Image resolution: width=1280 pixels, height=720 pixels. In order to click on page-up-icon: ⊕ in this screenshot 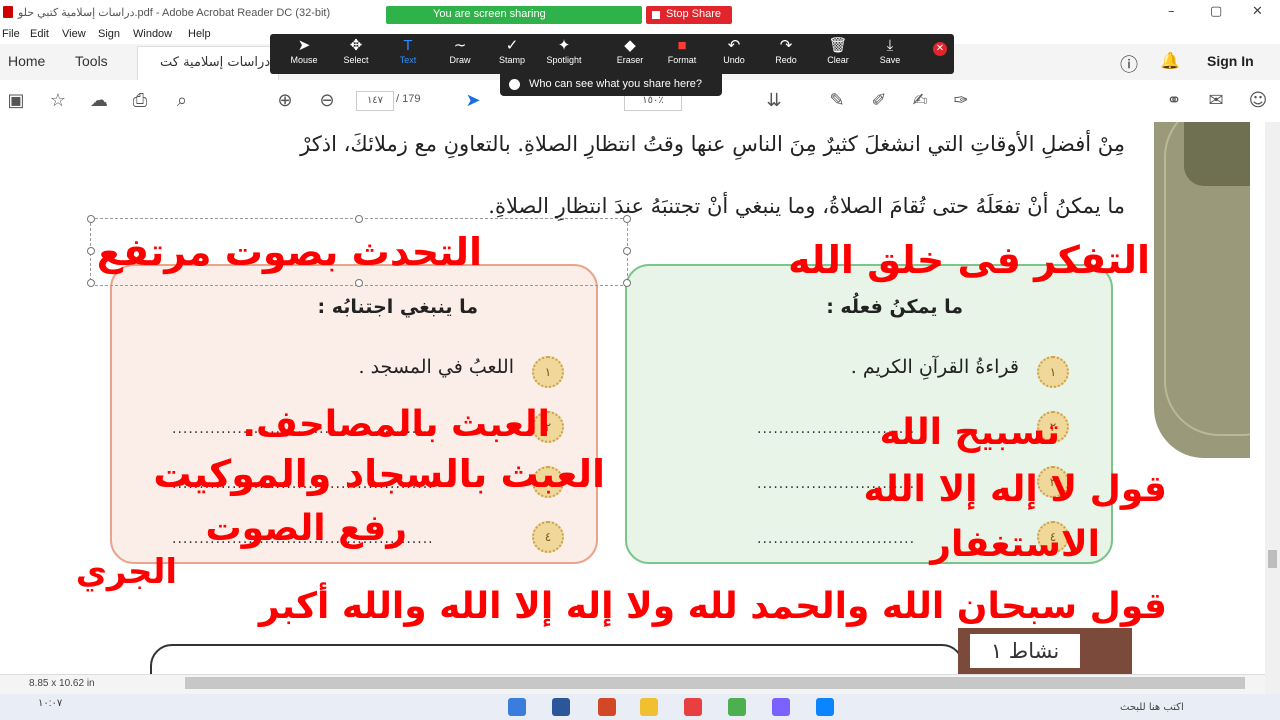, I will do `click(285, 101)`.